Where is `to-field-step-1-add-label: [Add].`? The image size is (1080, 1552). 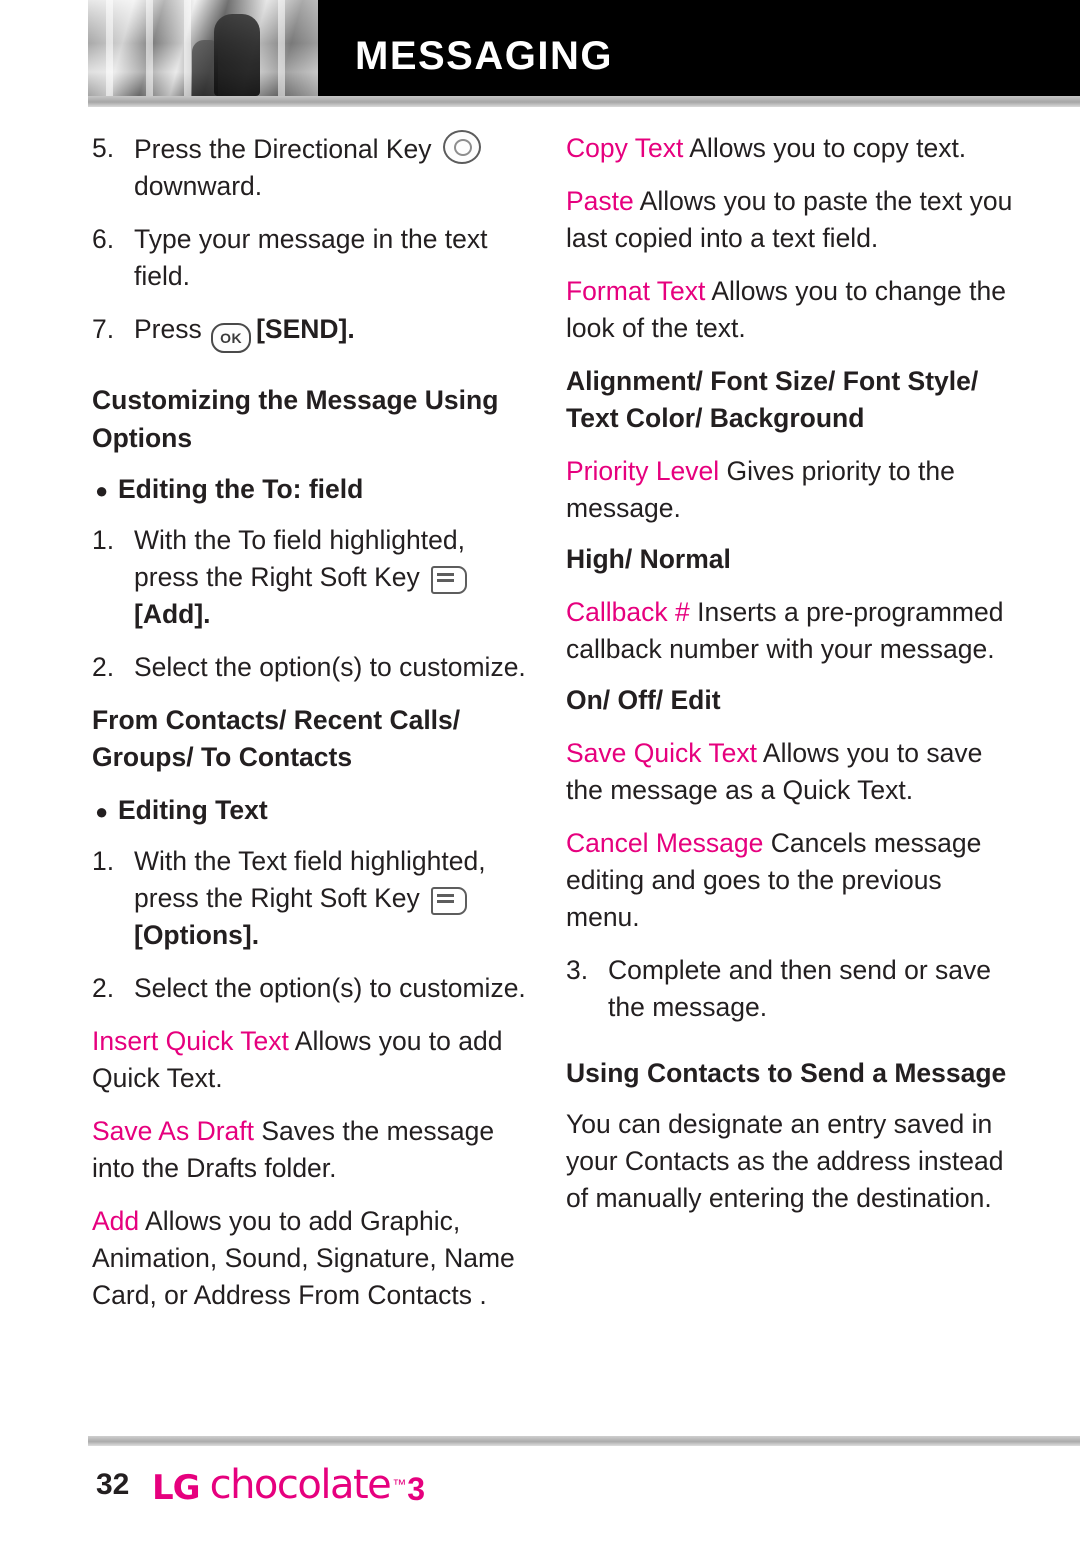 to-field-step-1-add-label: [Add]. is located at coordinates (172, 614).